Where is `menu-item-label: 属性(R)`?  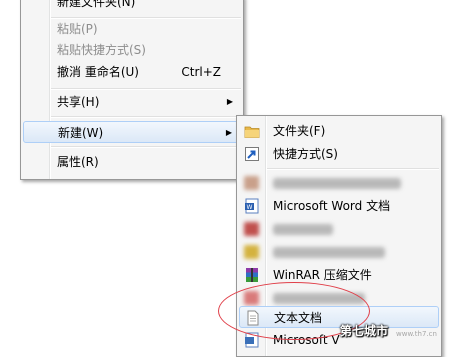
menu-item-label: 属性(R) is located at coordinates (78, 162).